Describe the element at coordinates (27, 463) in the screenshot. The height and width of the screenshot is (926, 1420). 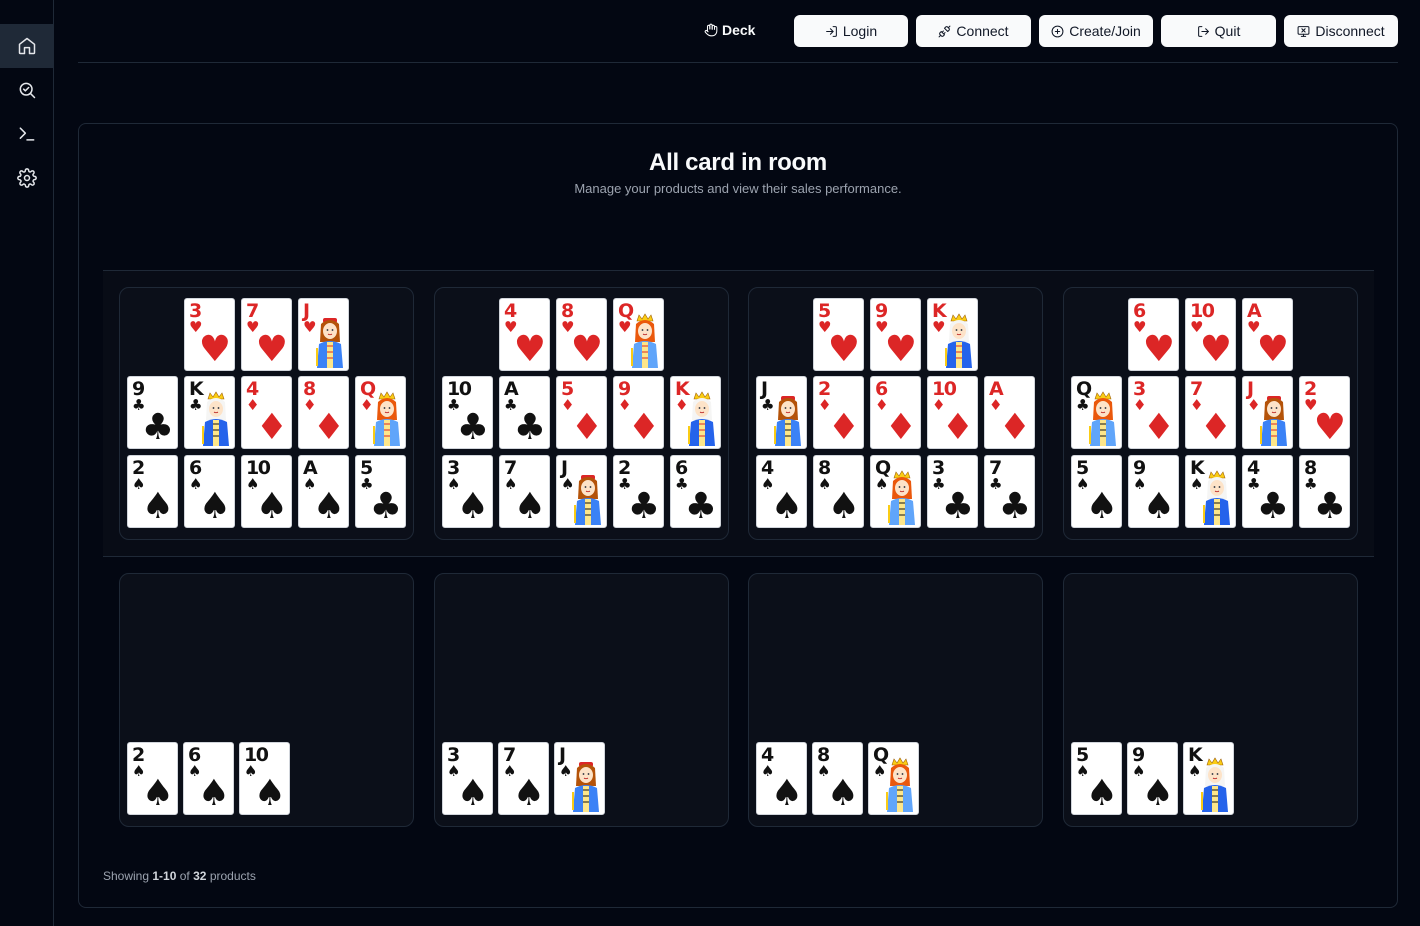
I see `sidebar` at that location.